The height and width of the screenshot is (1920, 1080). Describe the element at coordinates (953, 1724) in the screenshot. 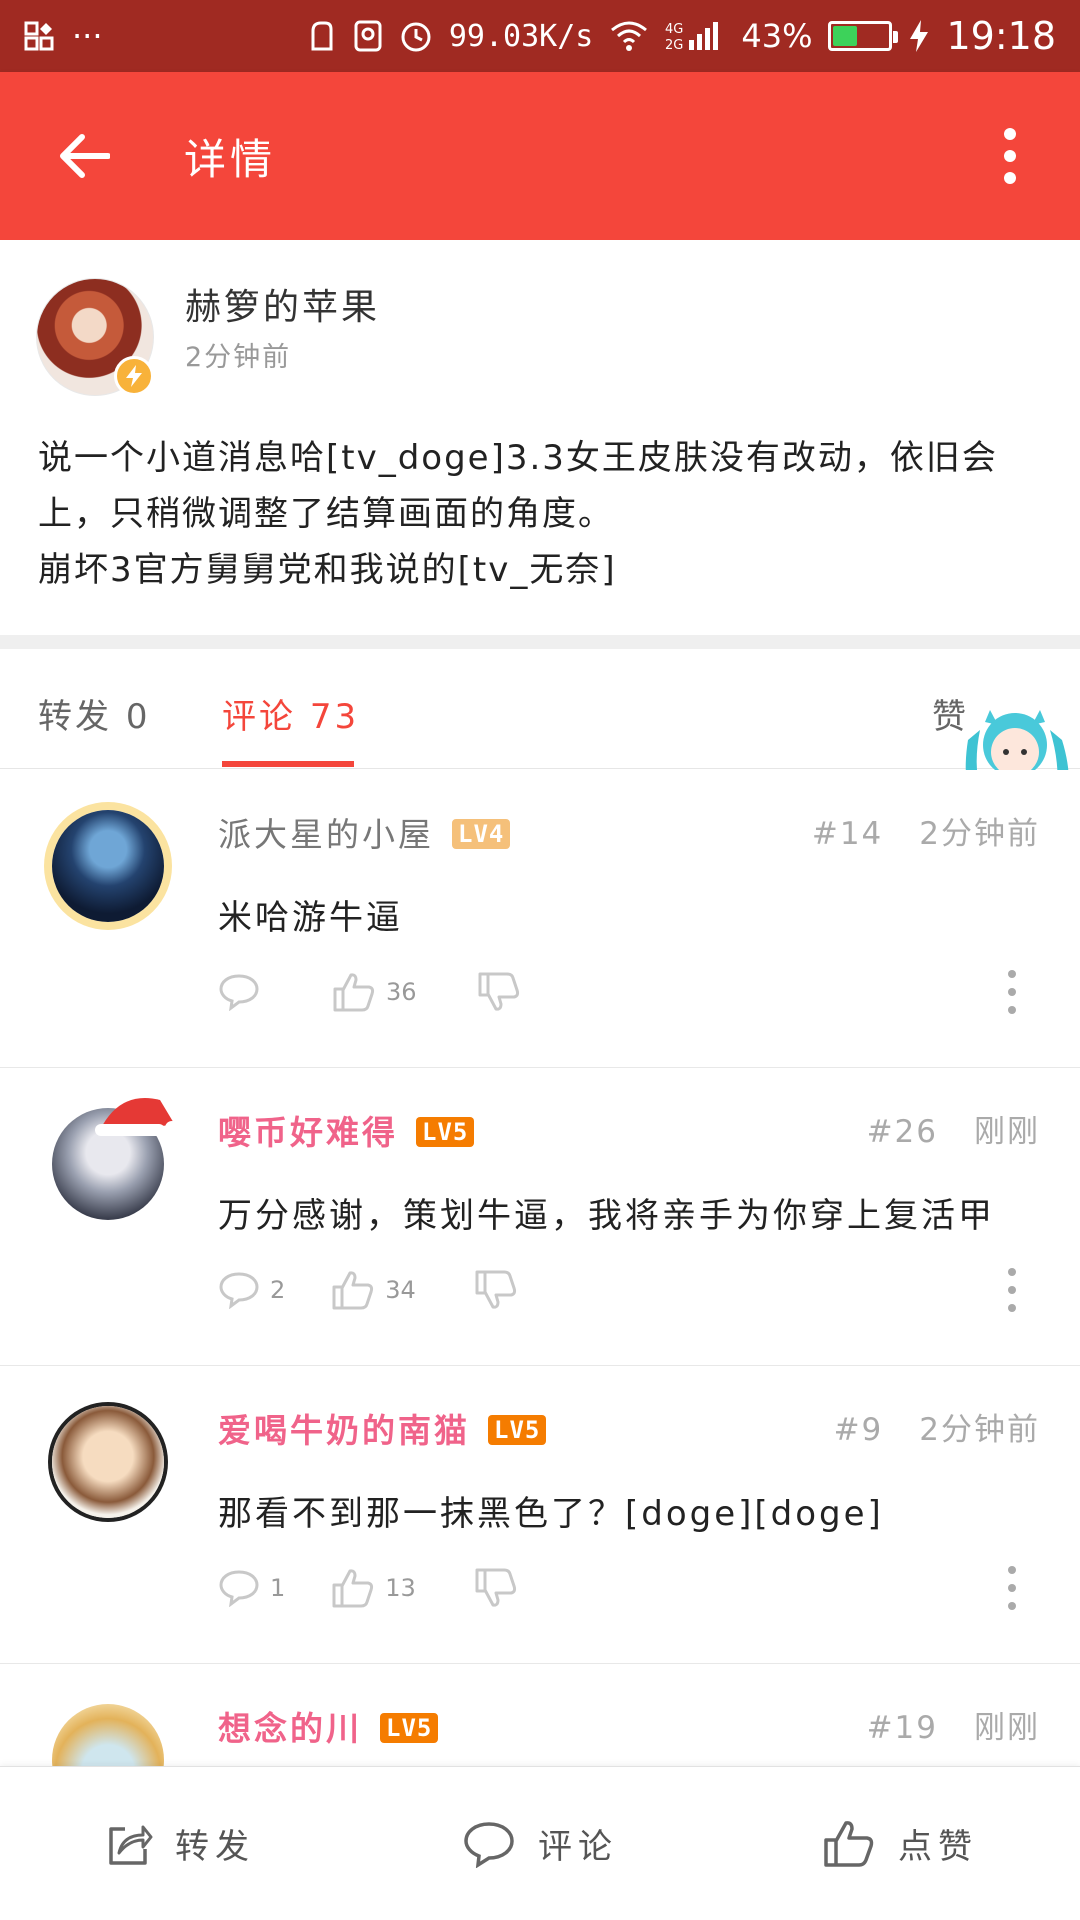

I see `comment-meta: #19 刚刚` at that location.